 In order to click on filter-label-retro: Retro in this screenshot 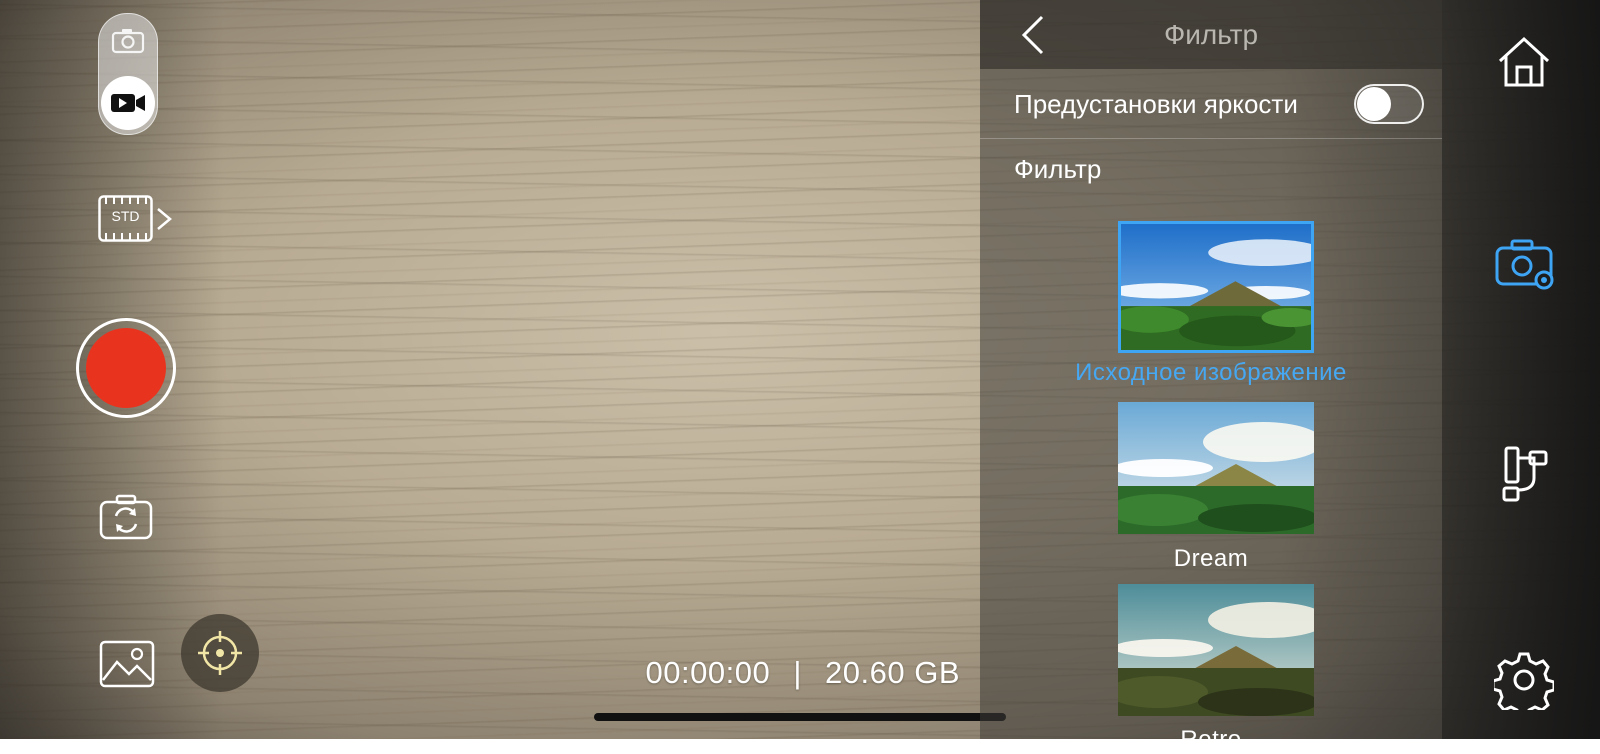, I will do `click(1211, 739)`.